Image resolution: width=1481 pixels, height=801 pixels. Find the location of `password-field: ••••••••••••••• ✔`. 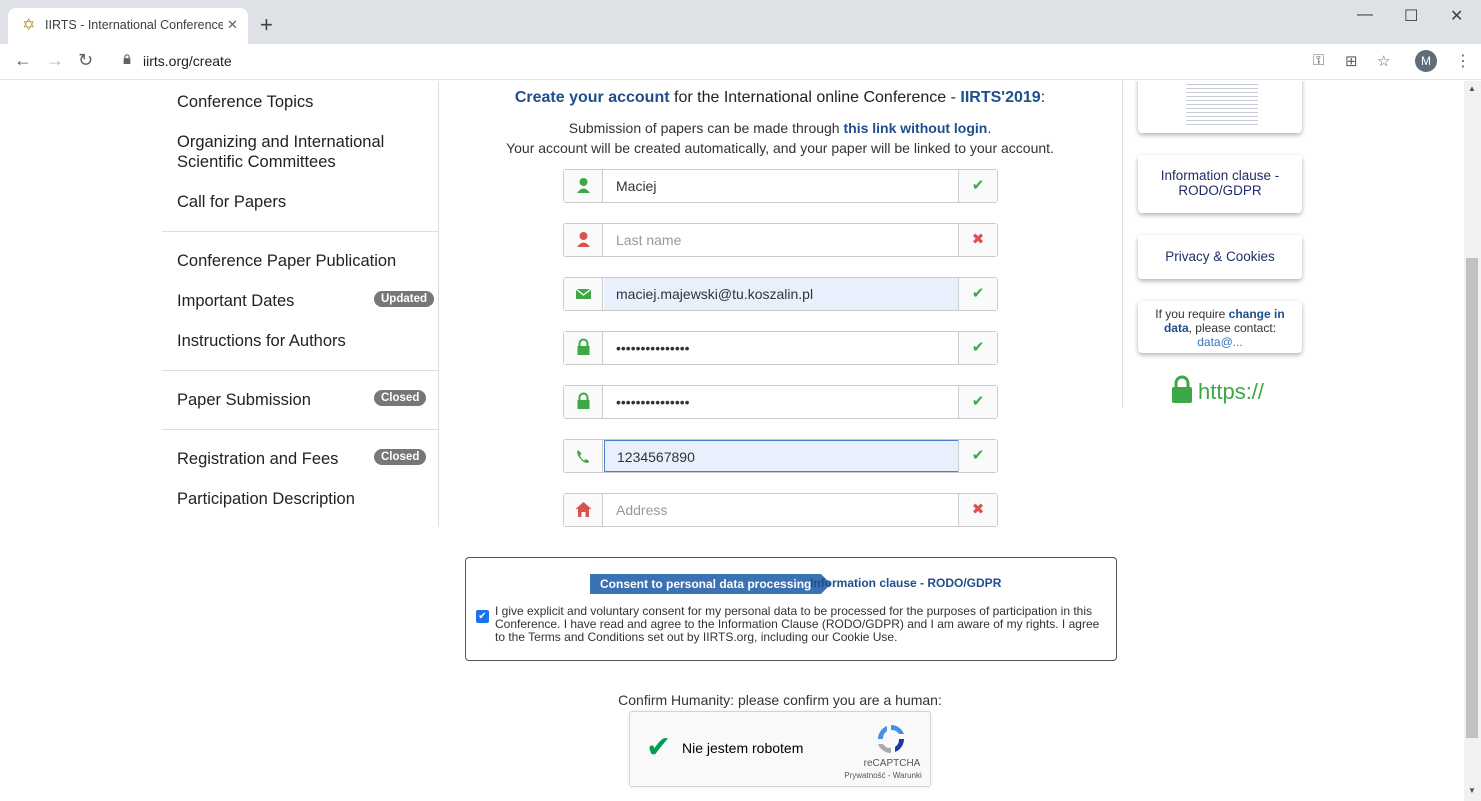

password-field: ••••••••••••••• ✔ is located at coordinates (780, 348).